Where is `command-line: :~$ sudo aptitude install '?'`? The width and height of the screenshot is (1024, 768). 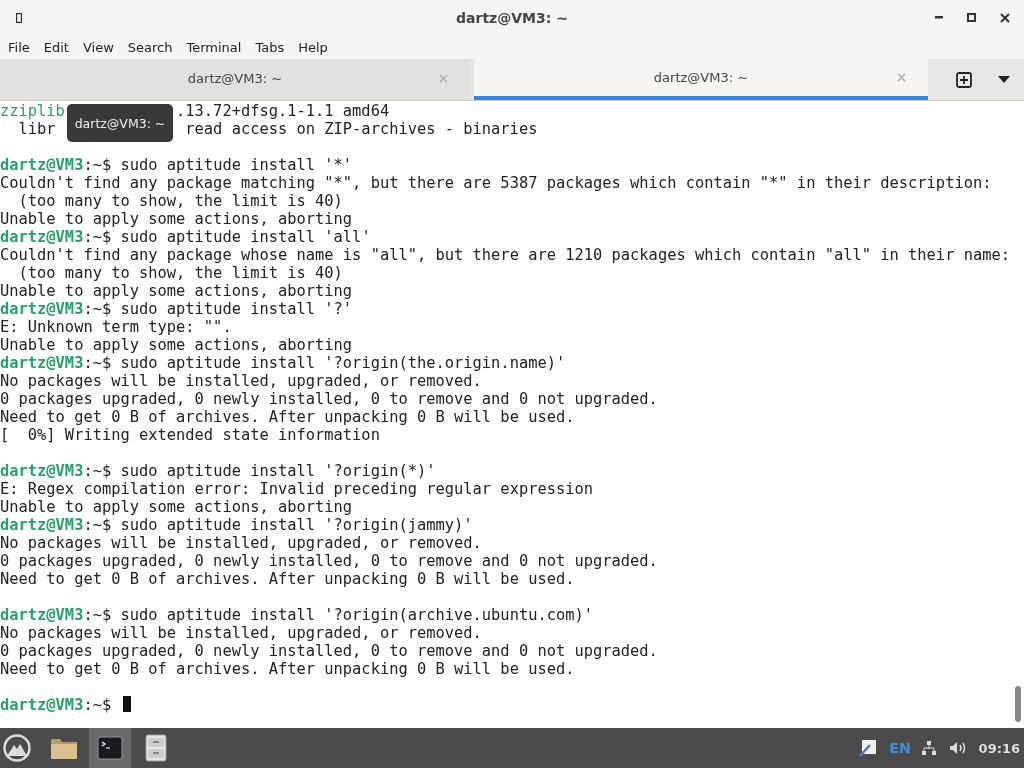 command-line: :~$ sudo aptitude install '?' is located at coordinates (218, 309).